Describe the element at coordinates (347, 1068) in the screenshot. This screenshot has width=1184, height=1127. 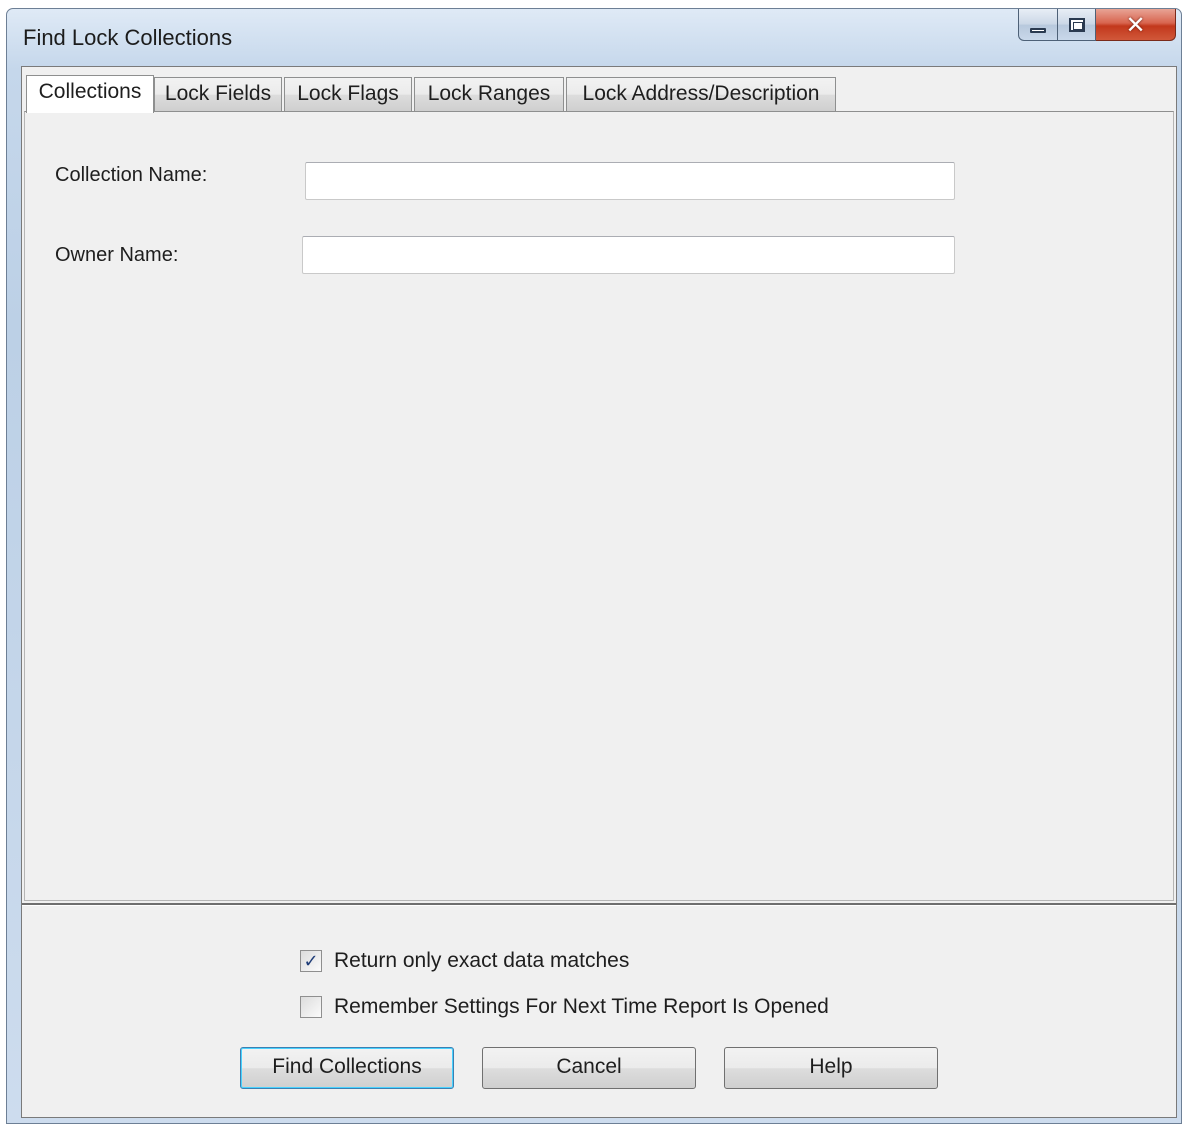
I see `find-collections-button: Find Collections` at that location.